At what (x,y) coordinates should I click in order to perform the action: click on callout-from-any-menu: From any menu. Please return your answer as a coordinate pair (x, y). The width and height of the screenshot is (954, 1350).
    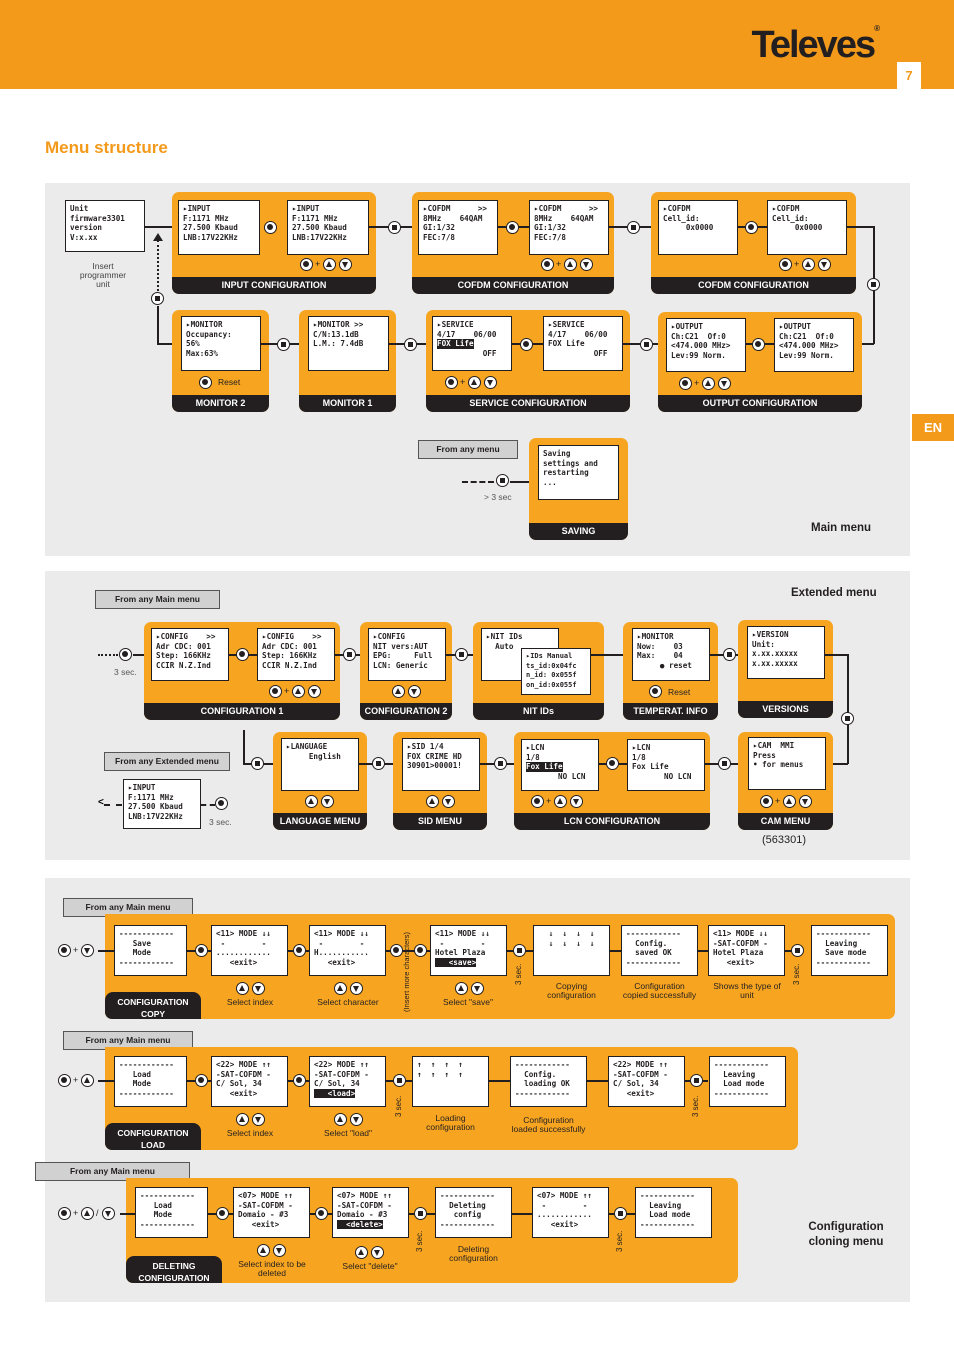
    Looking at the image, I should click on (468, 449).